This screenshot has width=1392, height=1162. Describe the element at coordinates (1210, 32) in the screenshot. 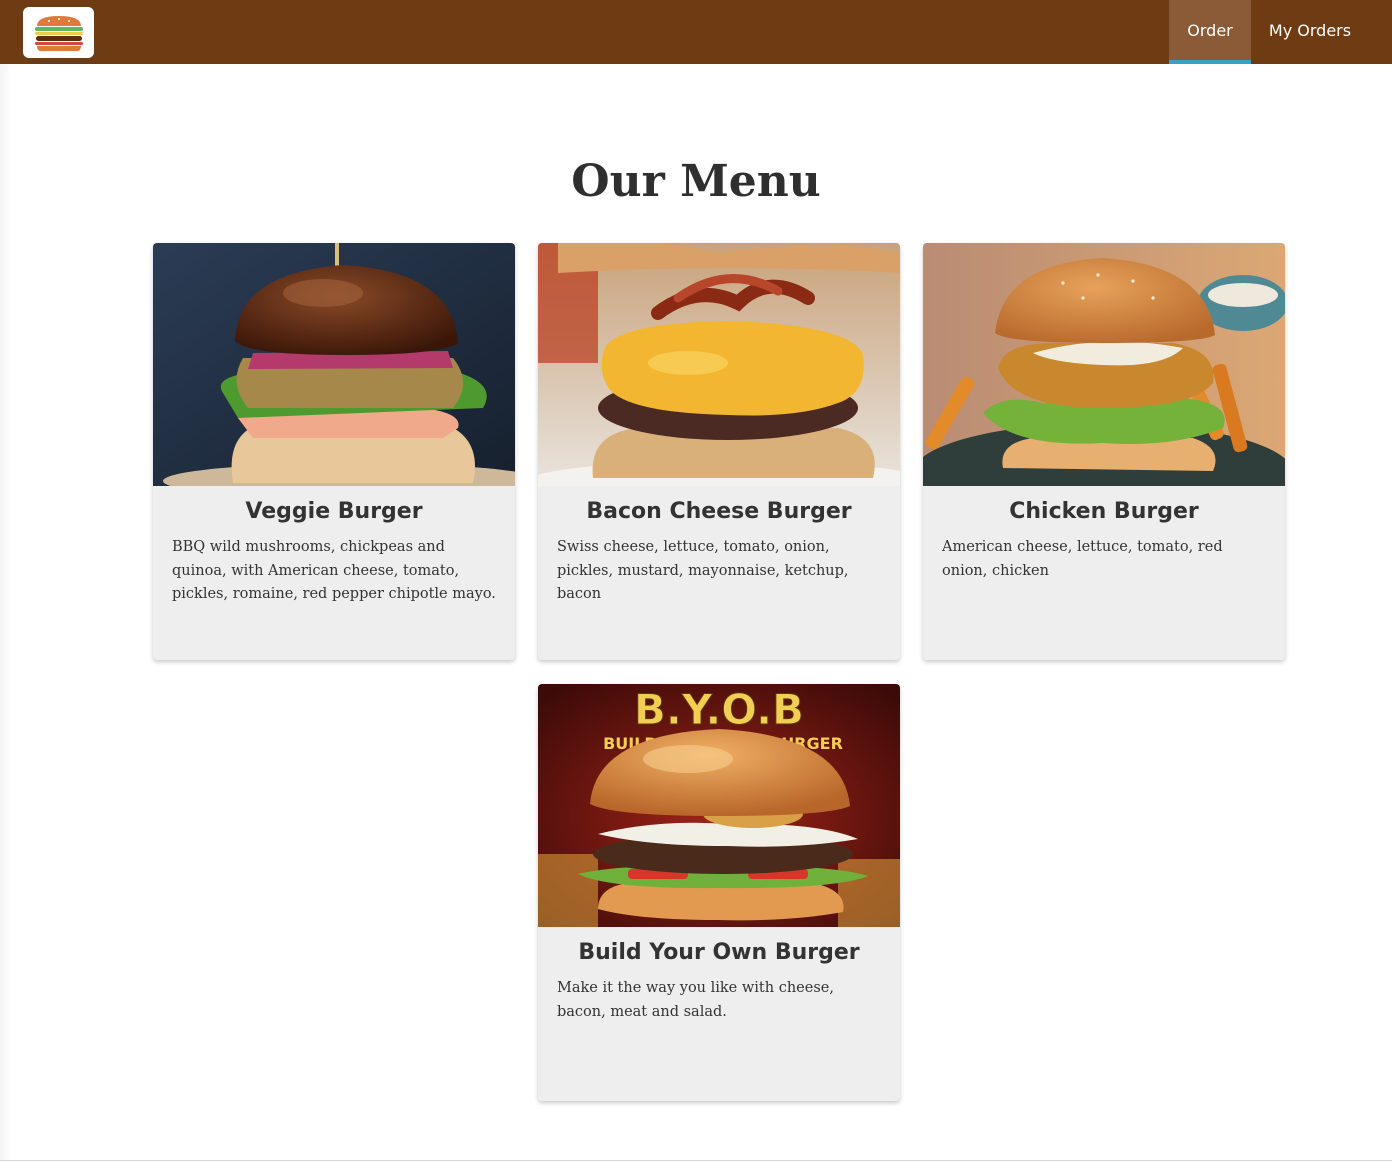

I see `nav-order: Order` at that location.